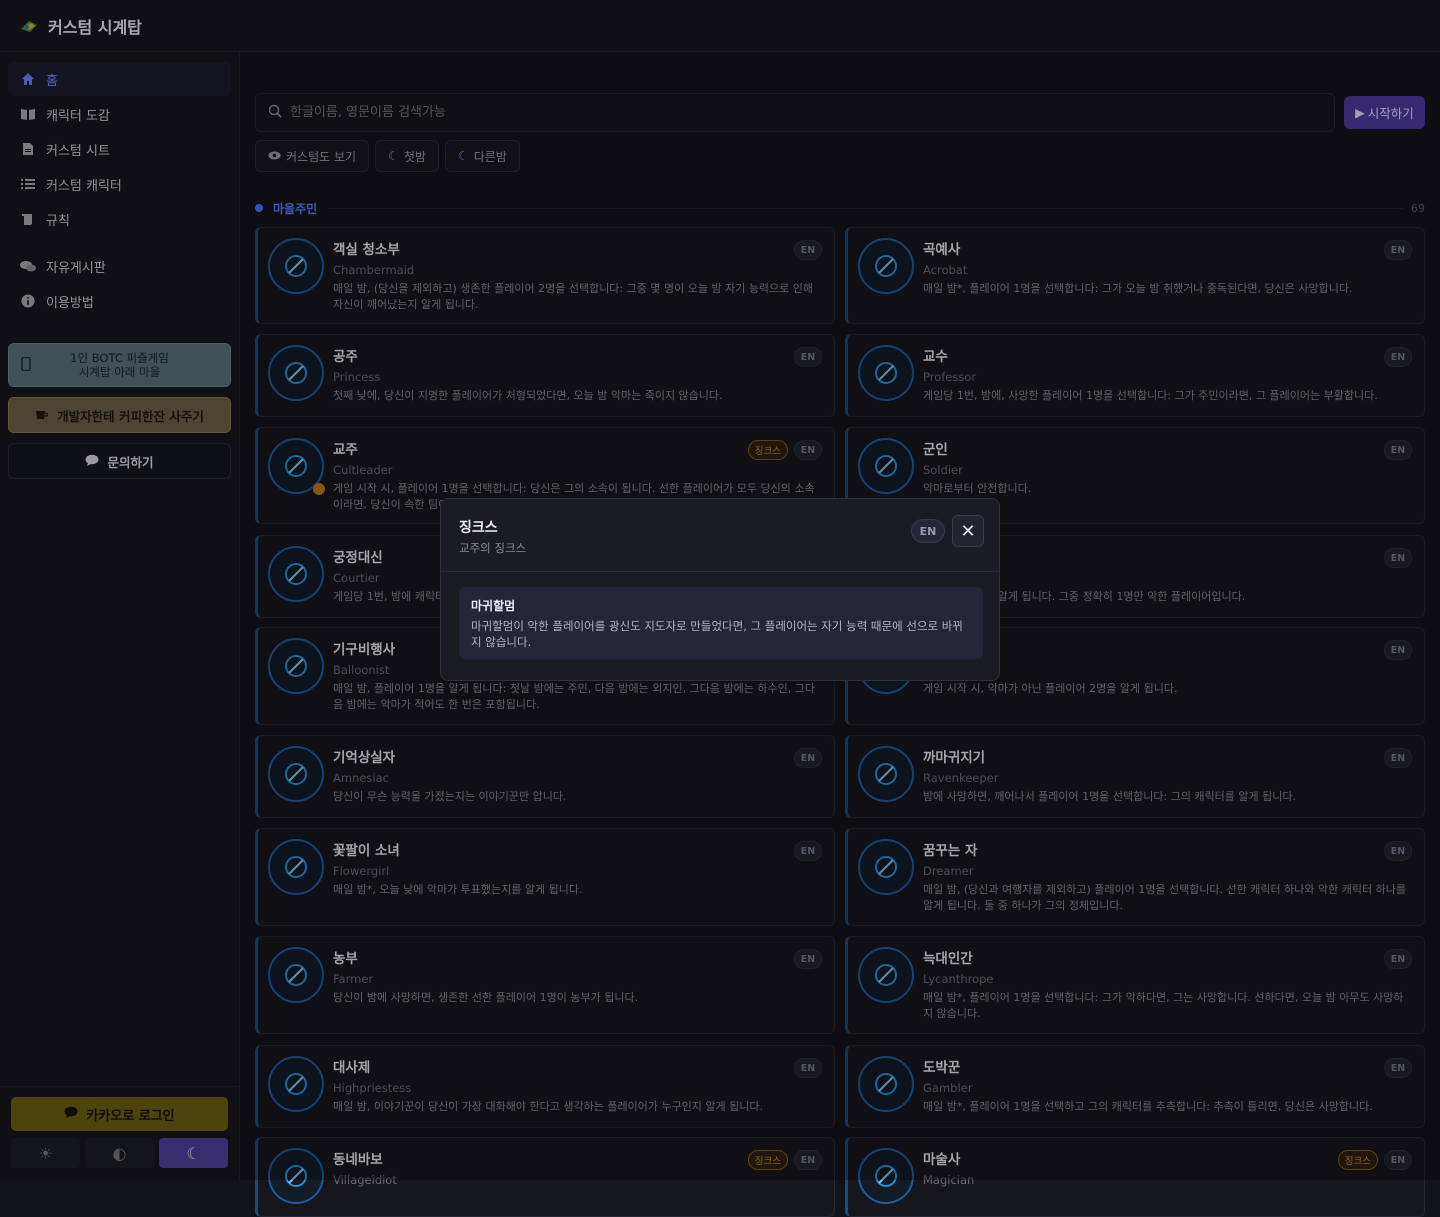  Describe the element at coordinates (928, 531) in the screenshot. I see `modal-language-button: EN` at that location.